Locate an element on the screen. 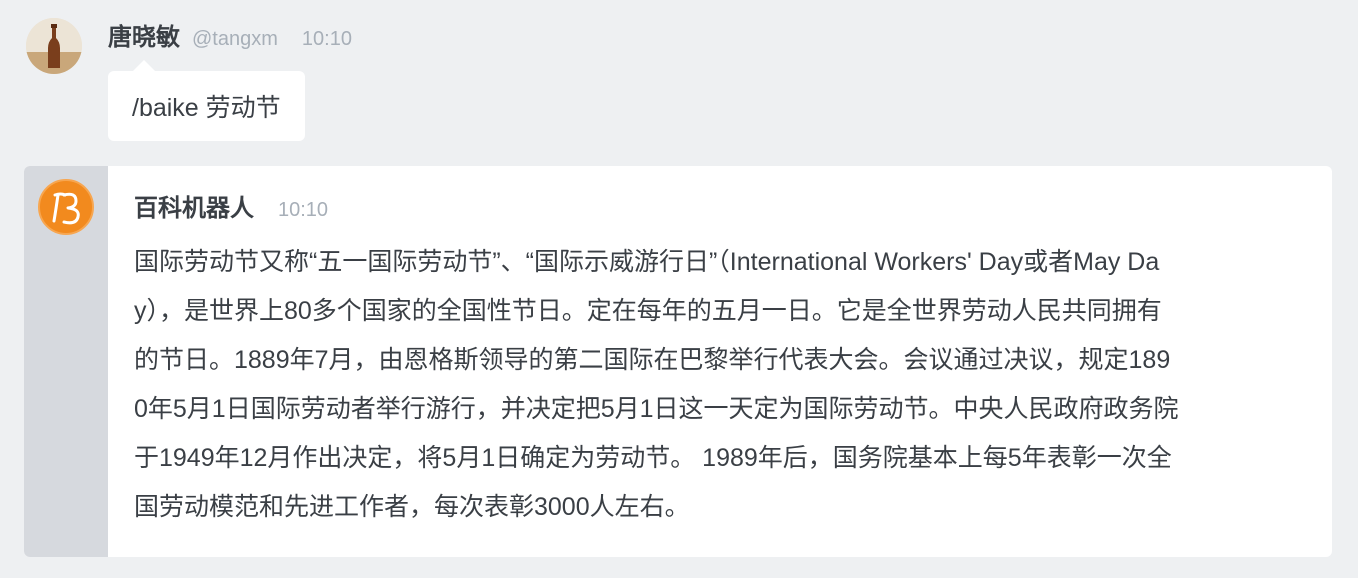  user-handle: @tangxm is located at coordinates (235, 39).